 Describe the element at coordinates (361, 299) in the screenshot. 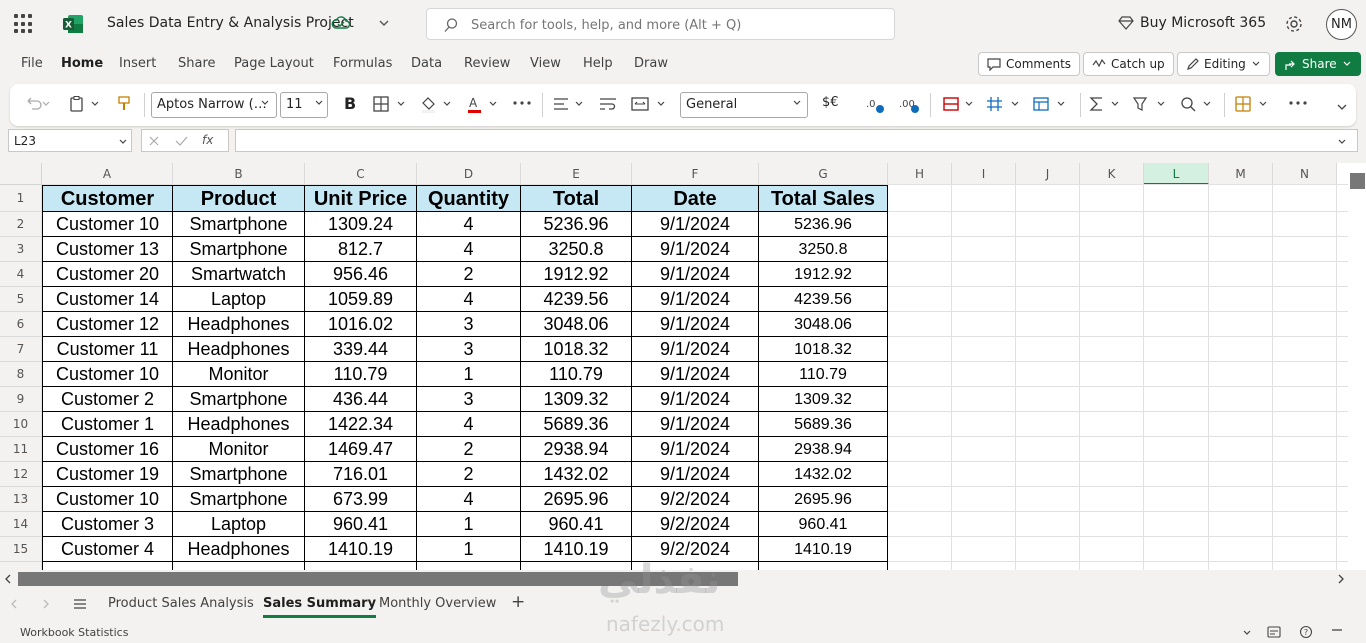

I see `data-cell: 1059.89` at that location.